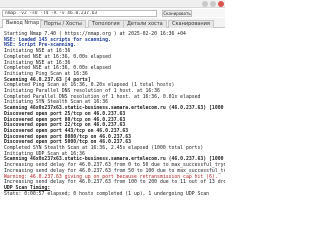  Describe the element at coordinates (112, 4) in the screenshot. I see `window-titlebar` at that location.